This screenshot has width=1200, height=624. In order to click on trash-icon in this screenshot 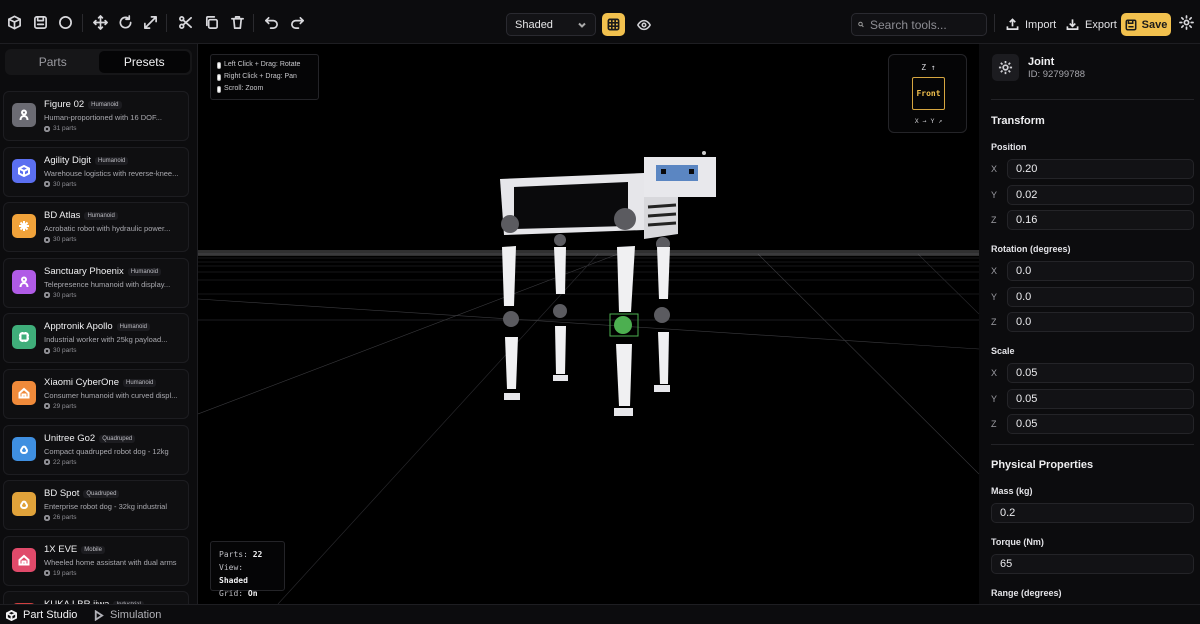, I will do `click(237, 22)`.